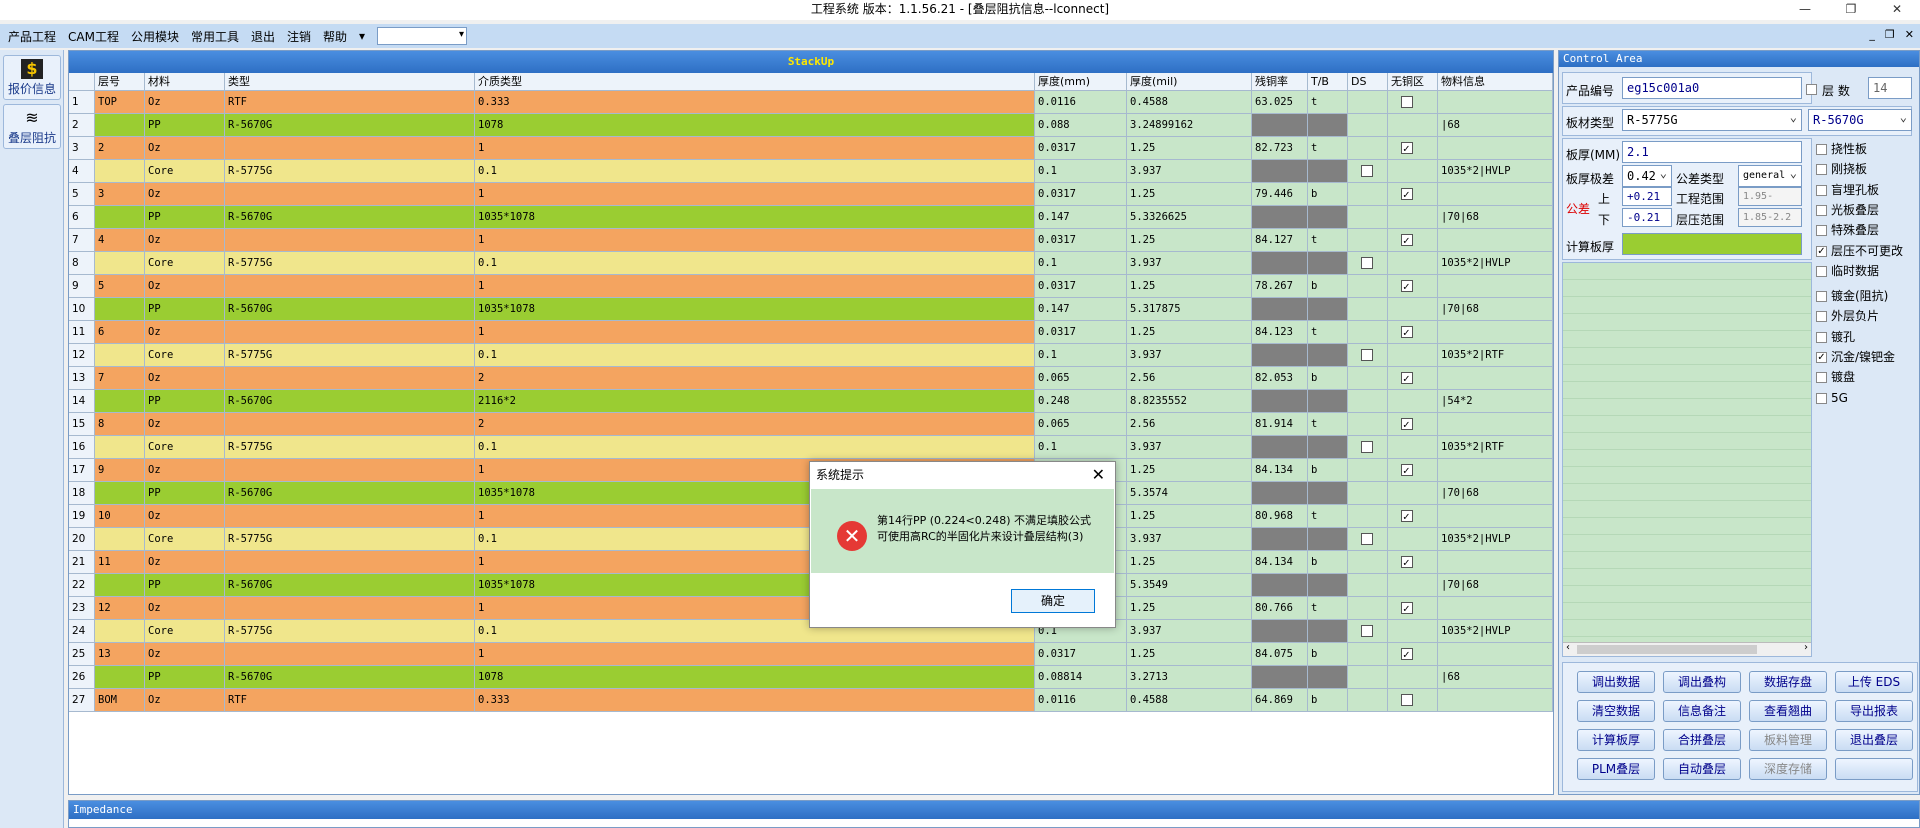 This screenshot has width=1920, height=828. What do you see at coordinates (811, 263) in the screenshot?
I see `table-row: 8 Core R-5775G 0.1 0.1 3.937 1035*2|HVLP` at bounding box center [811, 263].